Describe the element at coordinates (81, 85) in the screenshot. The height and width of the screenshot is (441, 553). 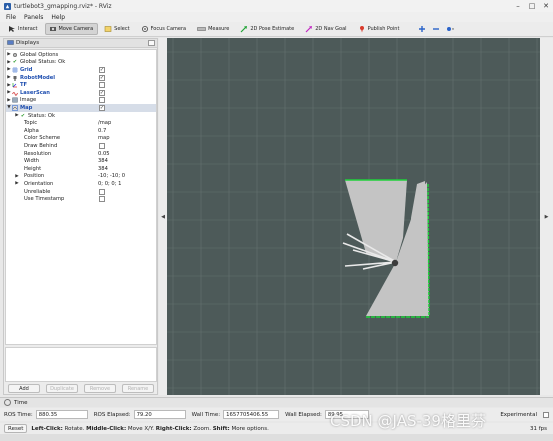
I see `tree-row-tf: ▶ TF` at that location.